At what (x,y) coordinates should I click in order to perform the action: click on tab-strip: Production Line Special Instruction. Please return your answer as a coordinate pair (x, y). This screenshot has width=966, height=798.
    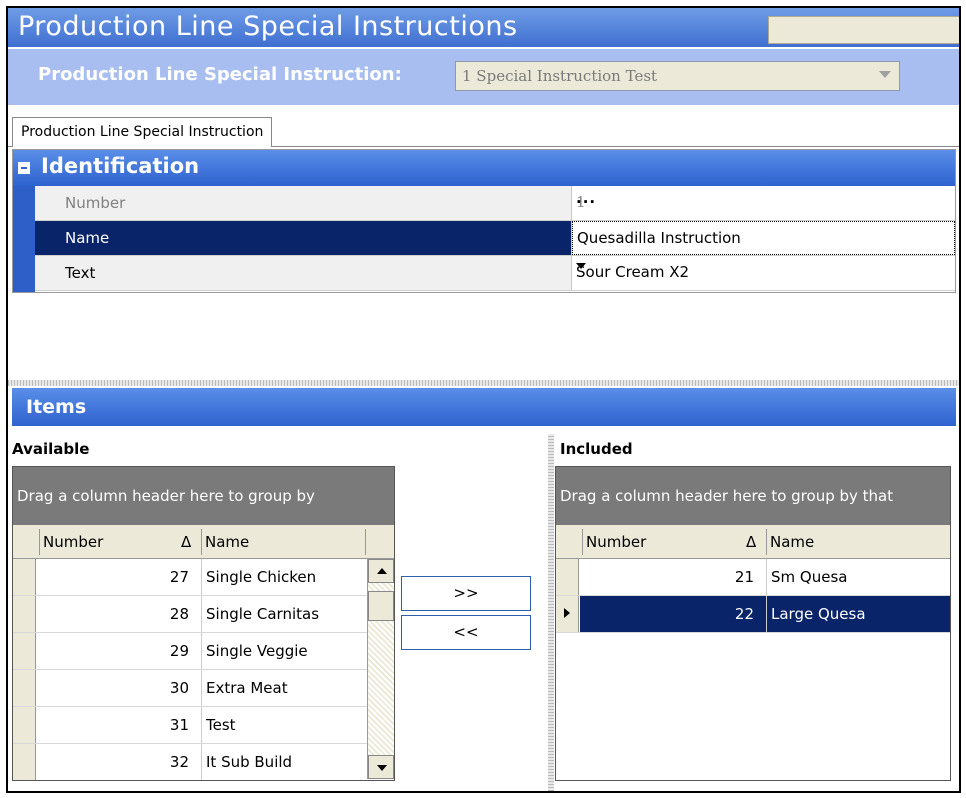
    Looking at the image, I should click on (483, 129).